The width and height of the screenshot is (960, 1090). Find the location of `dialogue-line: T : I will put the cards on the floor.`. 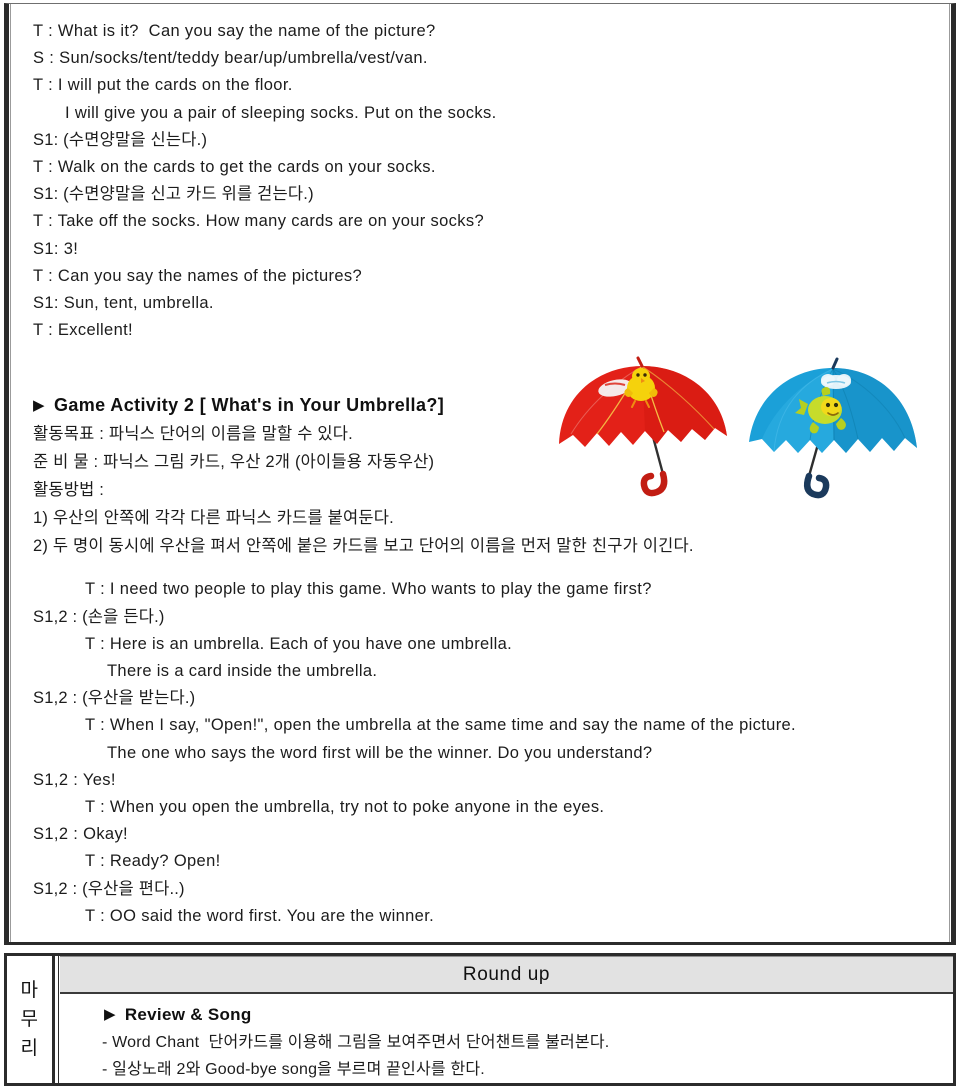

dialogue-line: T : I will put the cards on the floor. is located at coordinates (163, 85).